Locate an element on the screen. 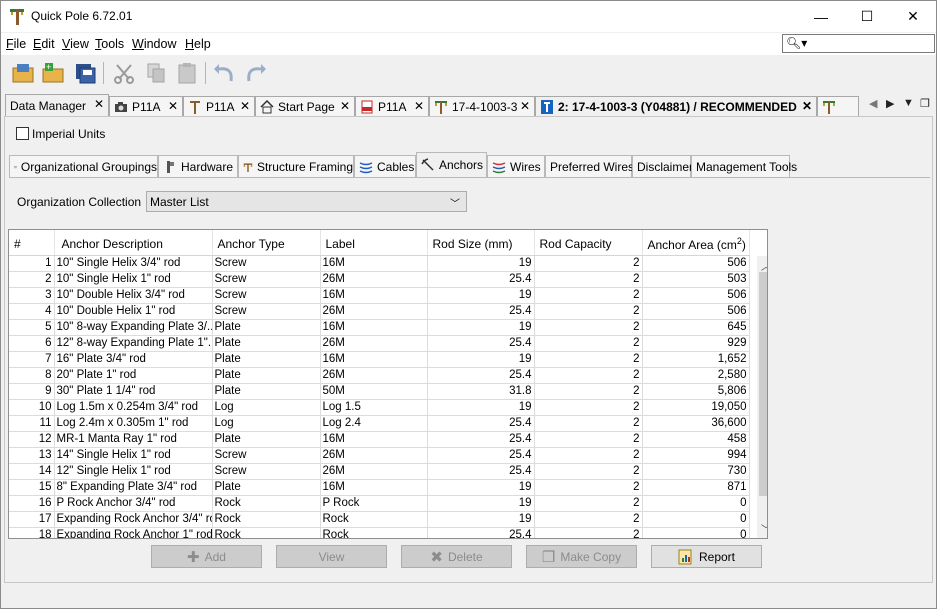  tab-cables: Cables is located at coordinates (385, 166).